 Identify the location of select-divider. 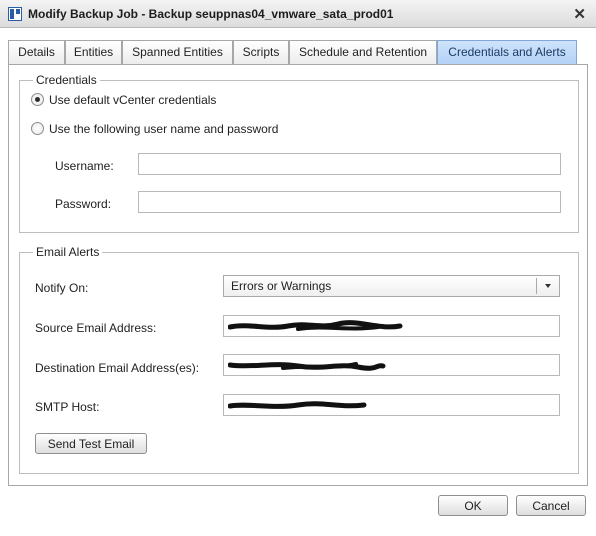
(536, 286).